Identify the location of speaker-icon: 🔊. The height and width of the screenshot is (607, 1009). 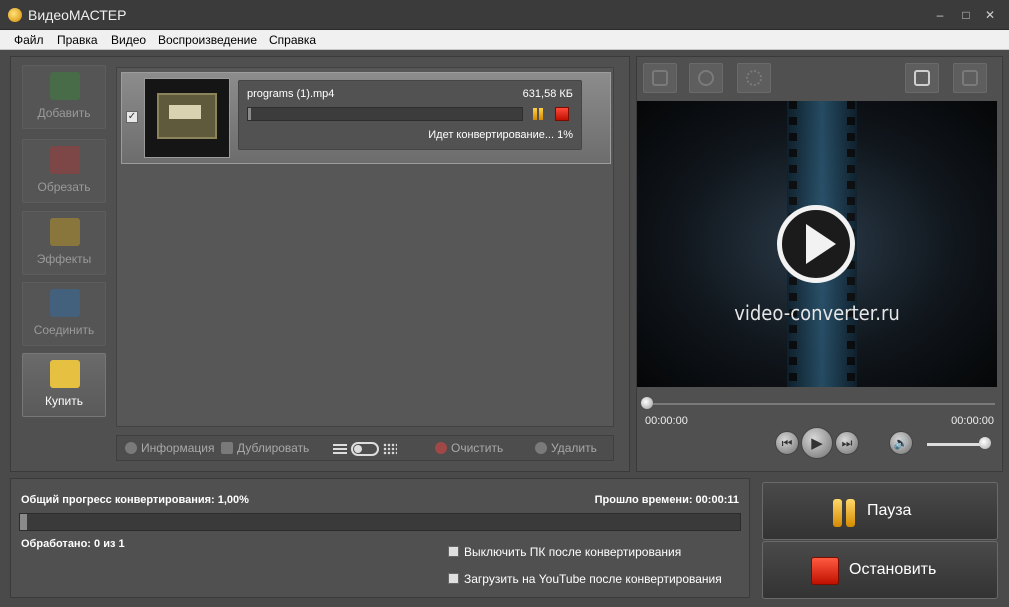
(901, 443).